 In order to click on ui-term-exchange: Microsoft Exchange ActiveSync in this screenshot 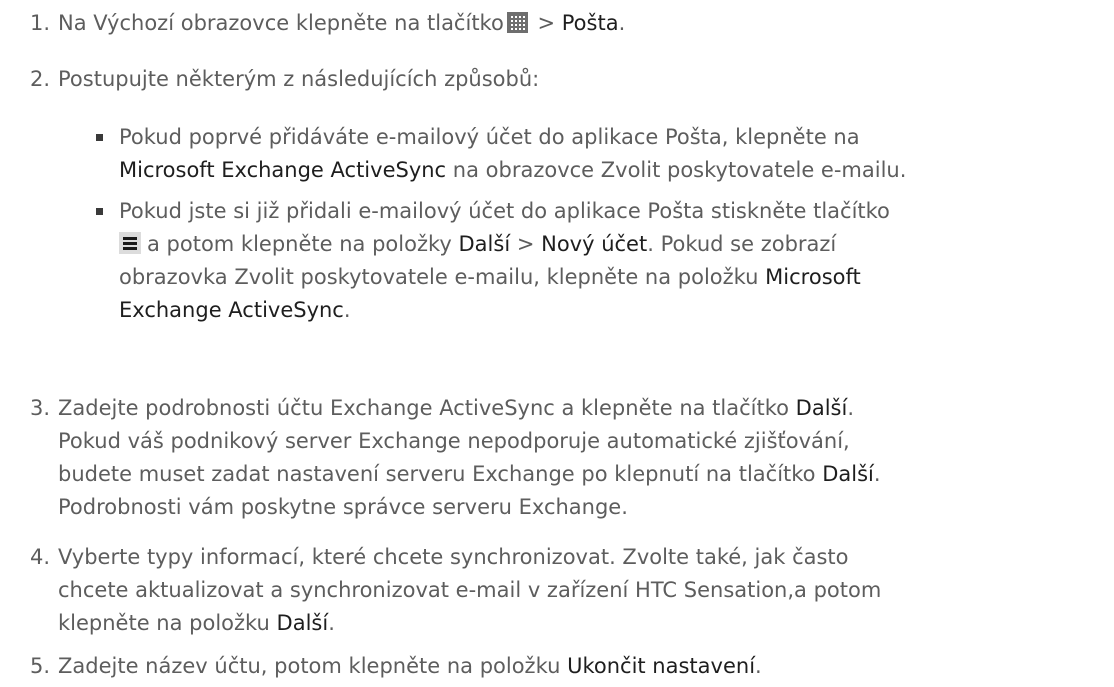, I will do `click(283, 170)`.